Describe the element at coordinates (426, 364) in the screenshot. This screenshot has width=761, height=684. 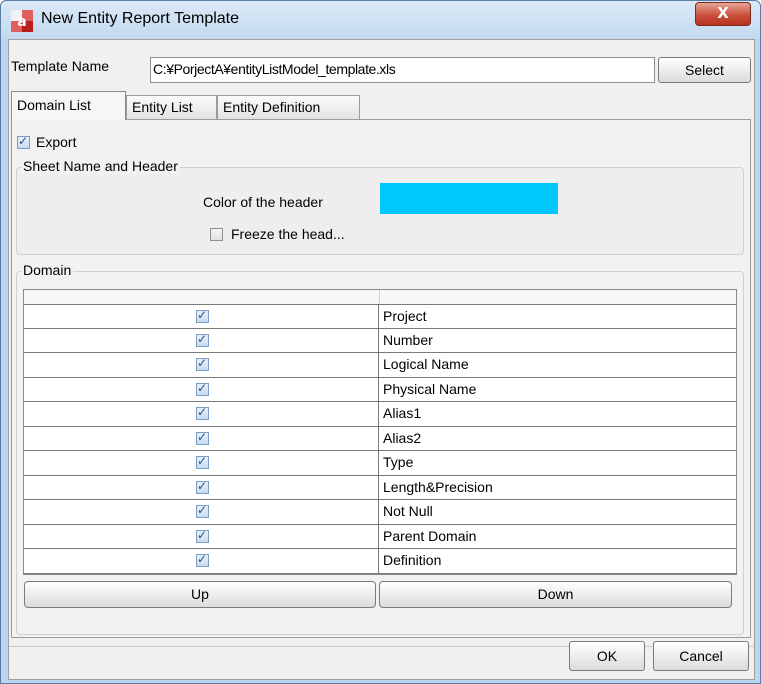
I see `column-name-cell: Logical Name` at that location.